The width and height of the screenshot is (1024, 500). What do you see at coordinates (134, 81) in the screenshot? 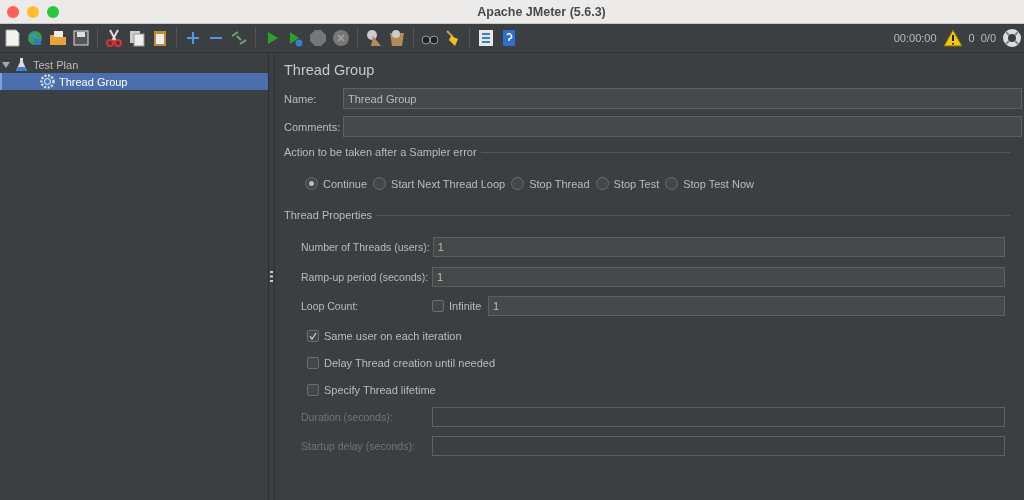
I see `tree-item: Thread Group` at bounding box center [134, 81].